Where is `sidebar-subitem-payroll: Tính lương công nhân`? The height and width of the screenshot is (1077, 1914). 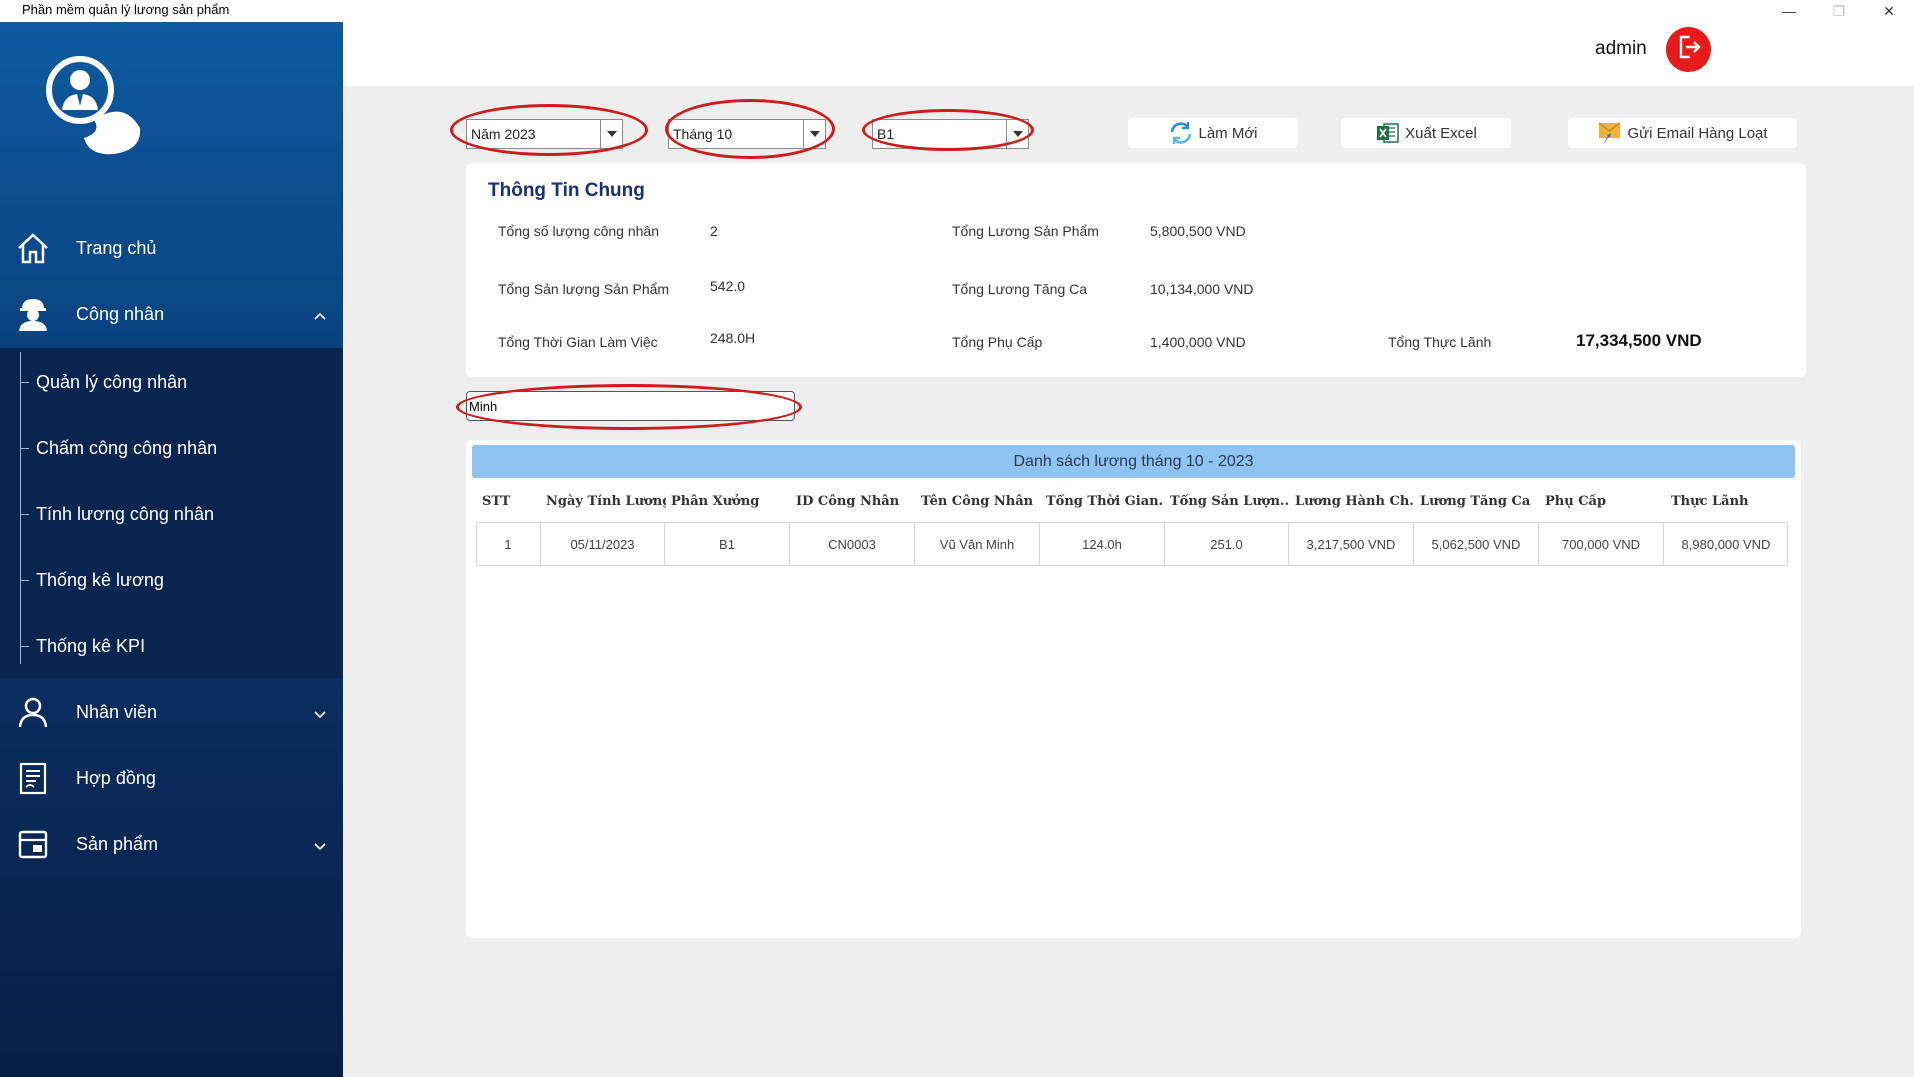
sidebar-subitem-payroll: Tính lương công nhân is located at coordinates (171, 514).